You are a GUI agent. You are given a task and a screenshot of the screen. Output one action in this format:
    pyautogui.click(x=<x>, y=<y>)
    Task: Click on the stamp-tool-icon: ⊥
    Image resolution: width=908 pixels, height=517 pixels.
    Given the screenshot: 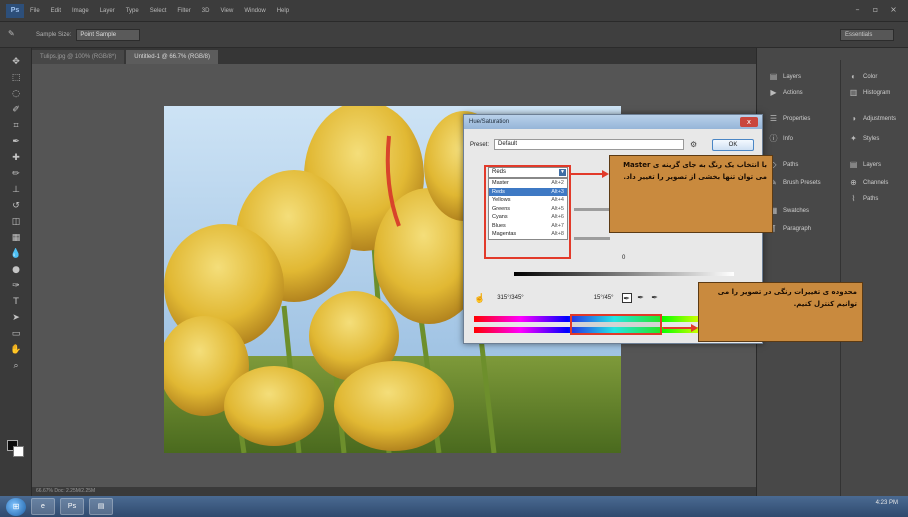 What is the action you would take?
    pyautogui.click(x=16, y=190)
    